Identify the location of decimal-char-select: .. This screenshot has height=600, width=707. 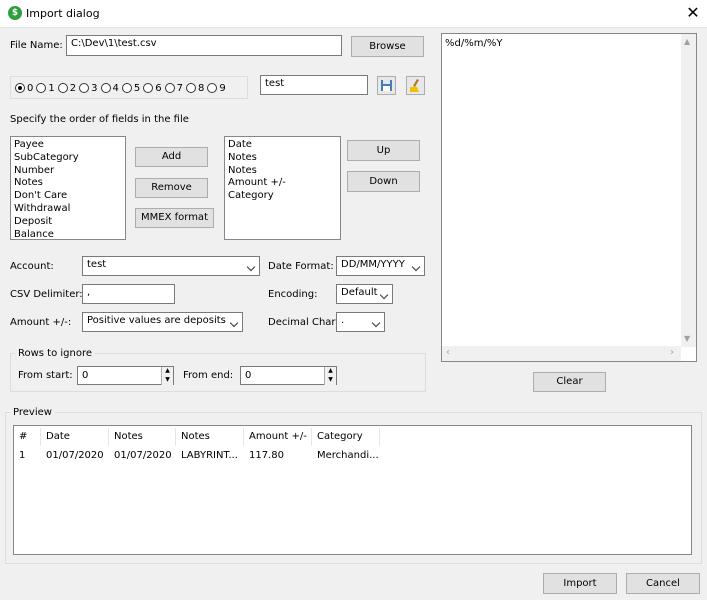
(360, 322).